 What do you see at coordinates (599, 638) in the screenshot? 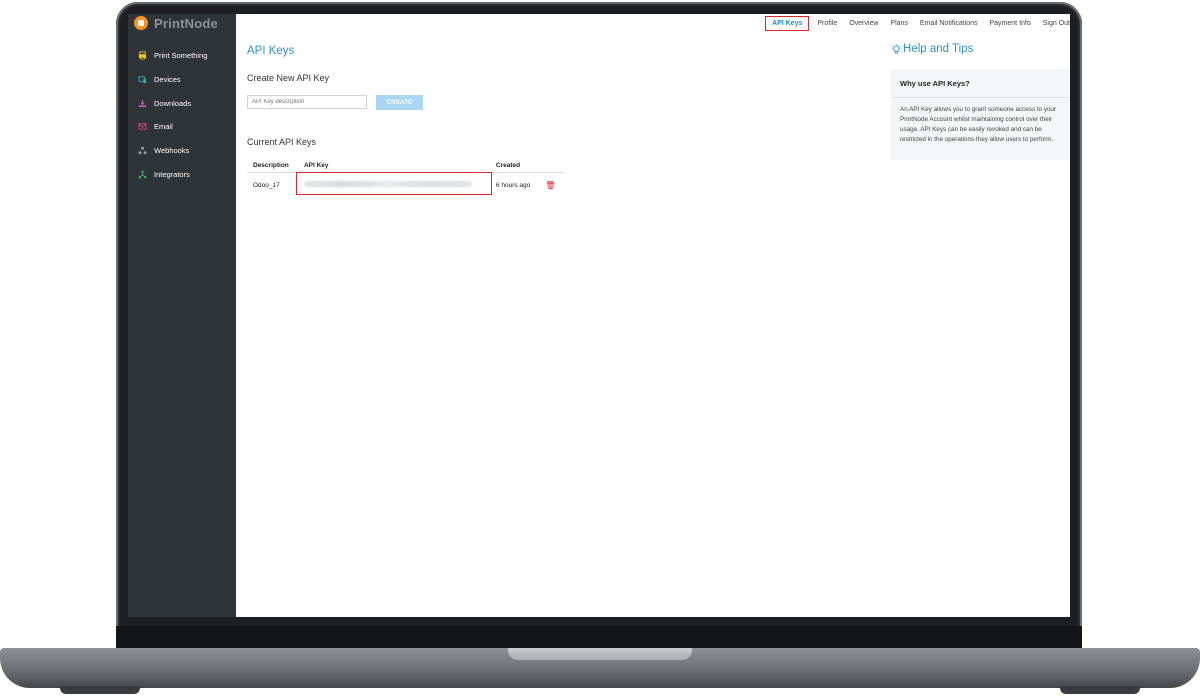
I see `laptop-chin` at bounding box center [599, 638].